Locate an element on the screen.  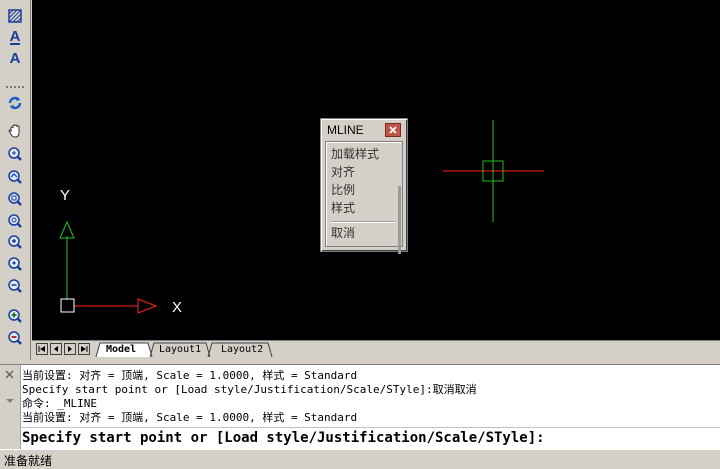
multiline-text-icon: A is located at coordinates (15, 37).